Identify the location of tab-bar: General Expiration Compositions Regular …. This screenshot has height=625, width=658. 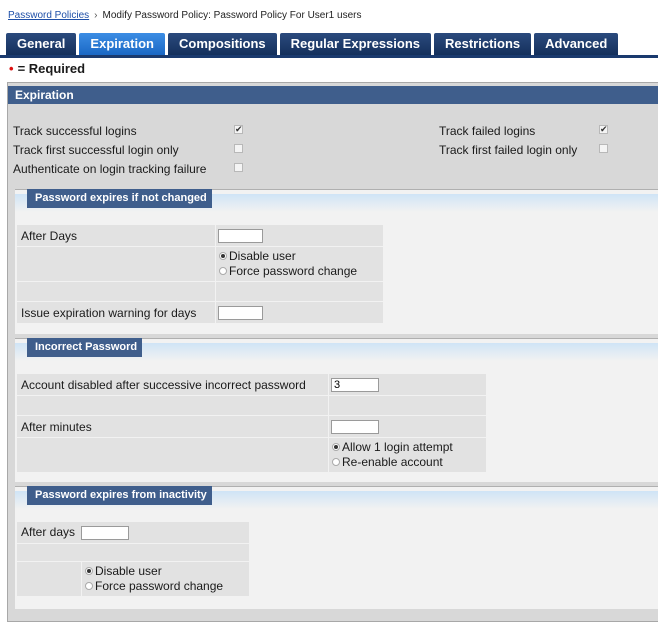
(313, 44).